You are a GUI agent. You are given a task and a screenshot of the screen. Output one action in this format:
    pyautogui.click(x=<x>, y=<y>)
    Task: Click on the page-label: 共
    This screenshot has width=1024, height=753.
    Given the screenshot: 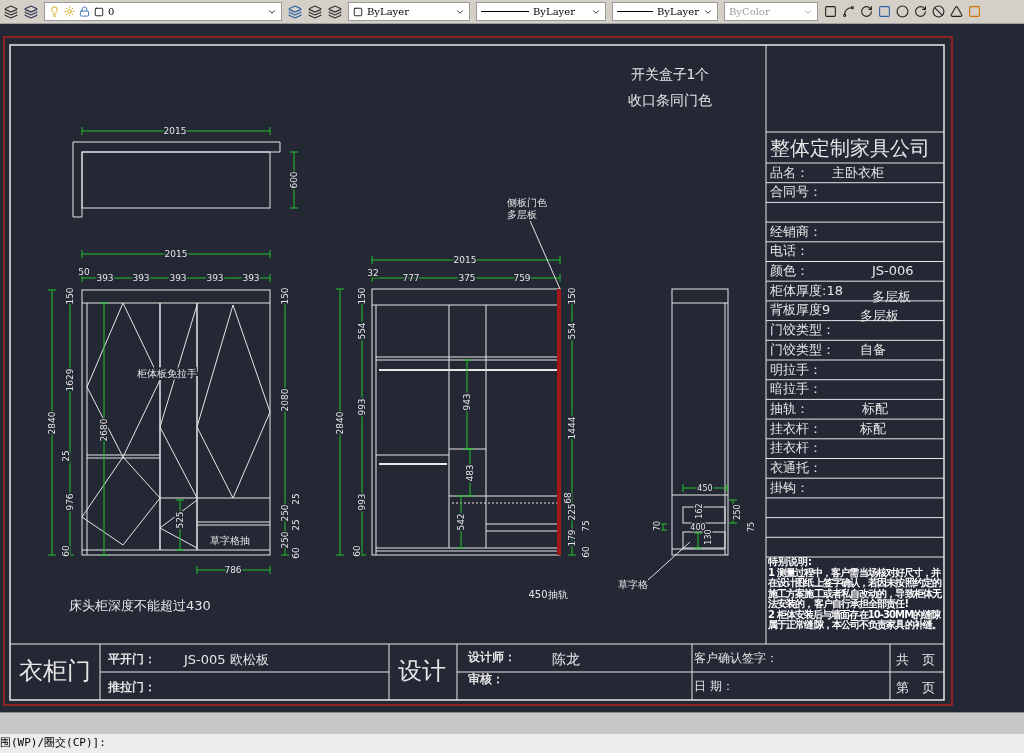 What is the action you would take?
    pyautogui.click(x=902, y=659)
    